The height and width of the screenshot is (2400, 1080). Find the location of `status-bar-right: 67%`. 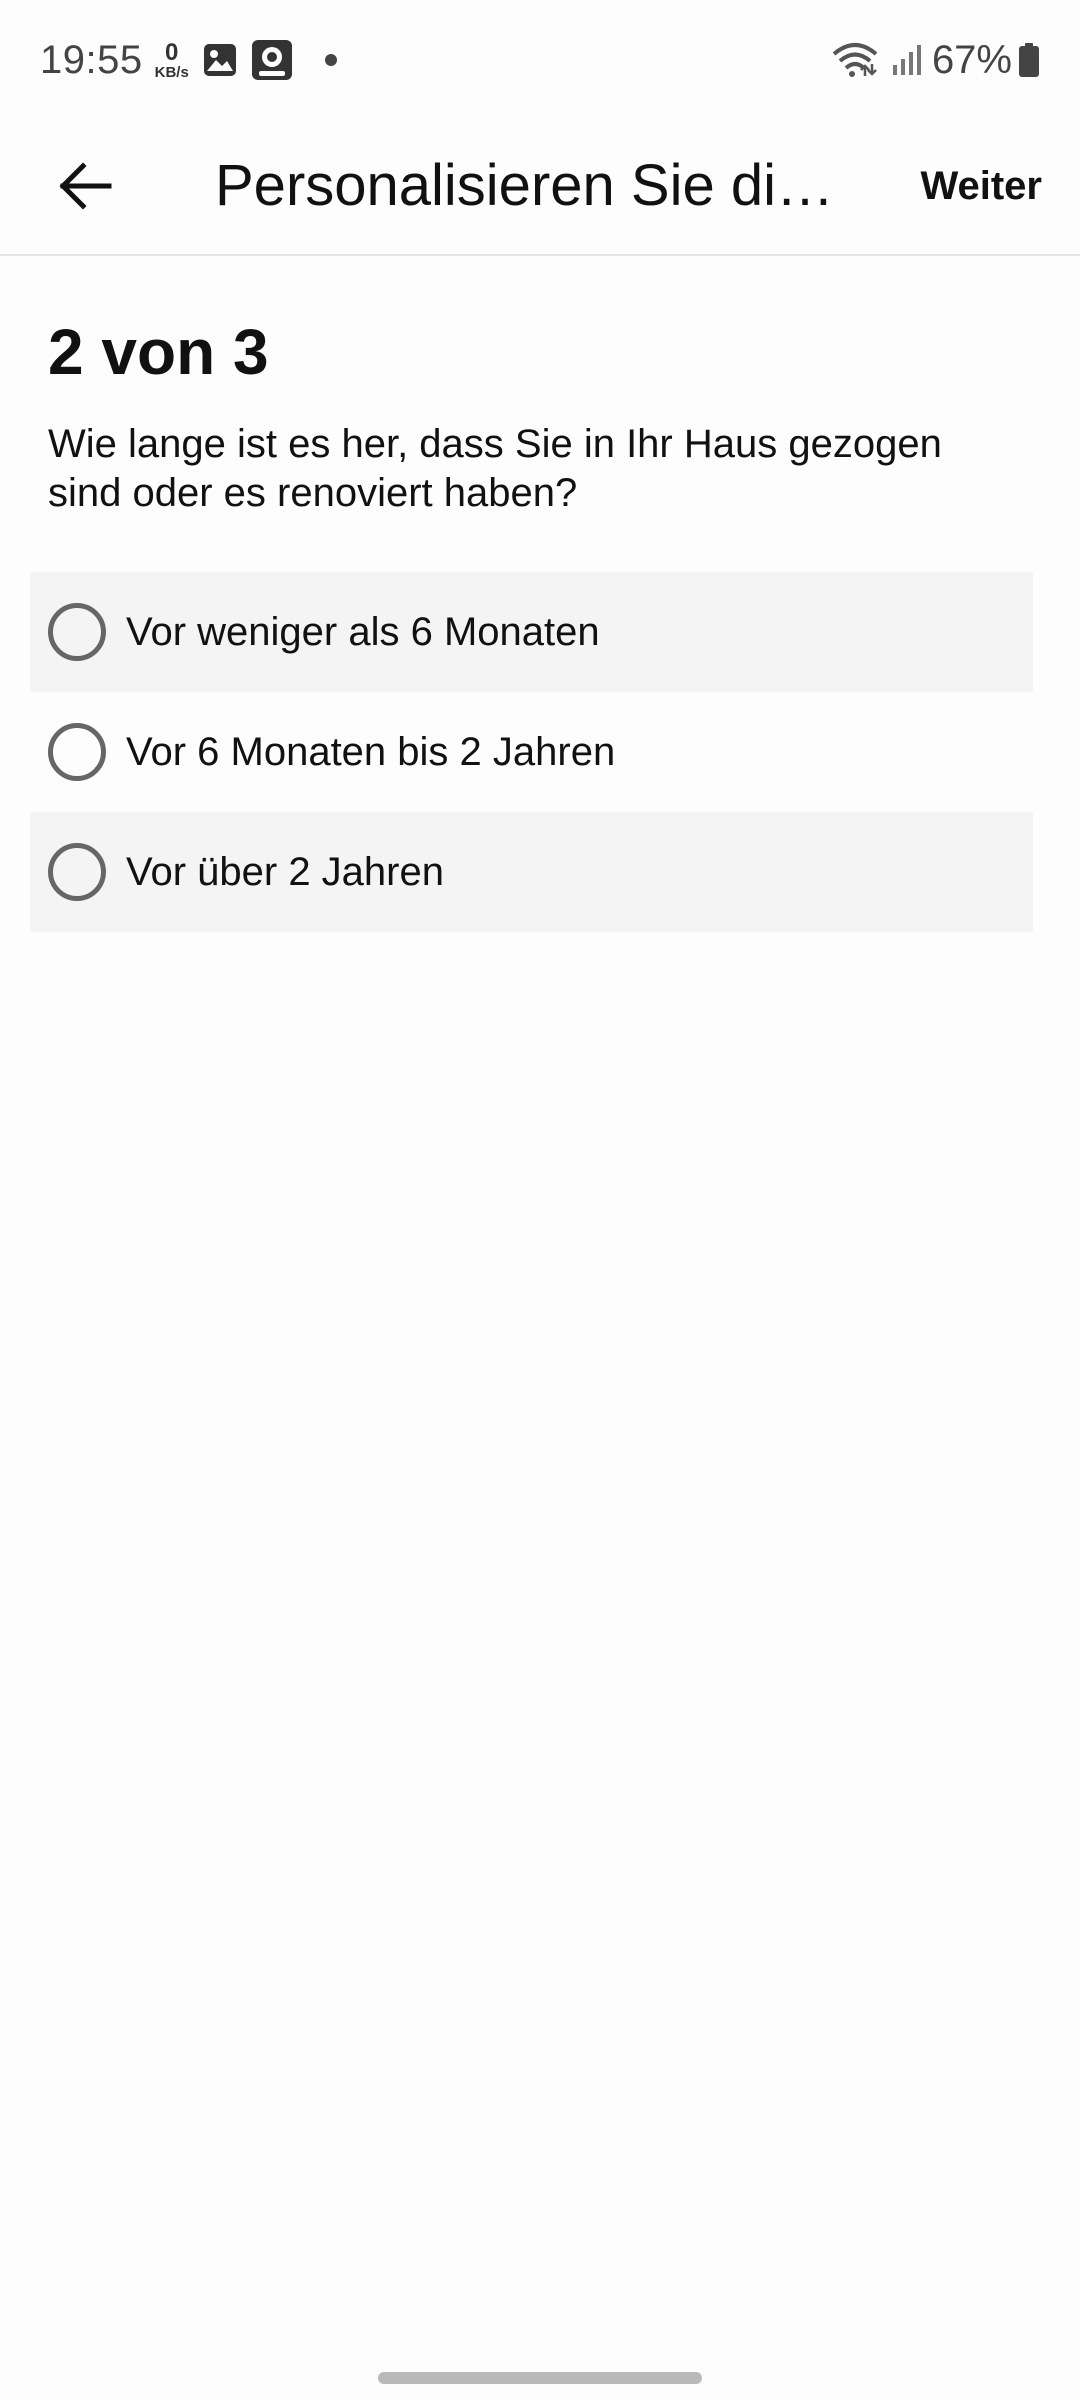

status-bar-right: 67% is located at coordinates (929, 60).